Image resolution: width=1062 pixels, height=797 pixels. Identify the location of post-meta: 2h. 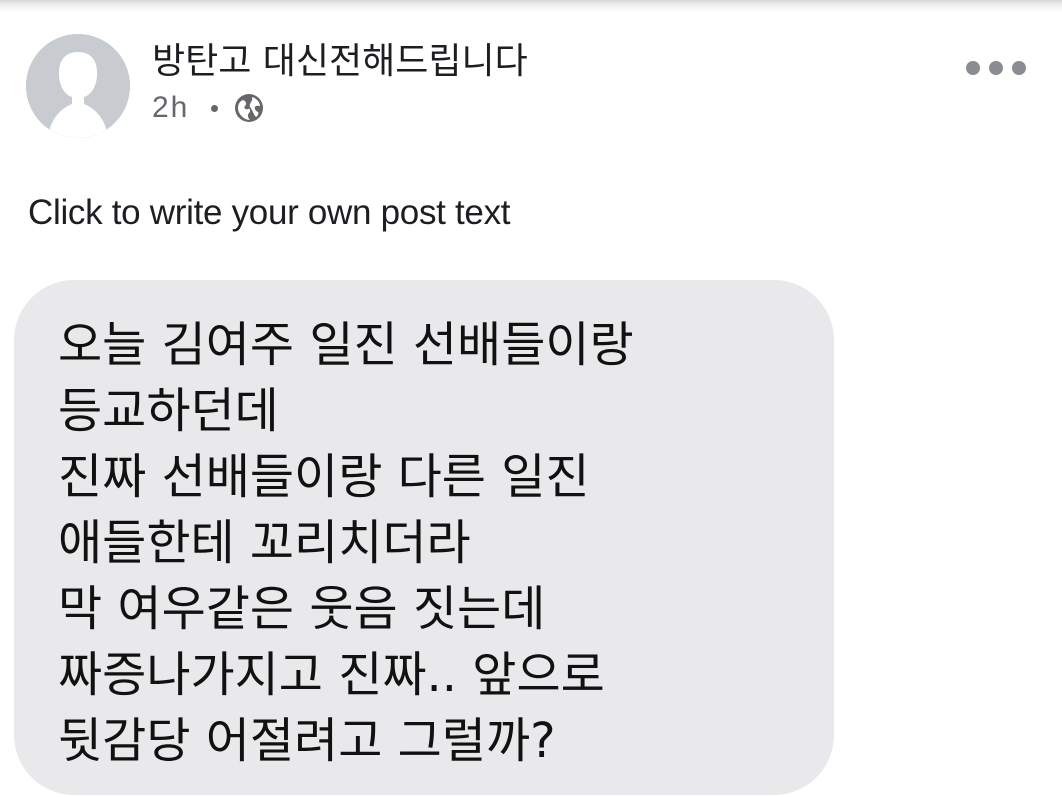
(208, 108).